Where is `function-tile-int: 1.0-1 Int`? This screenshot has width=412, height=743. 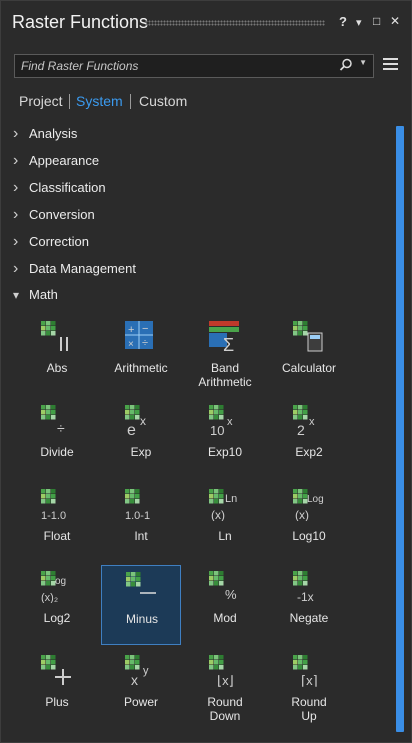 function-tile-int: 1.0-1 Int is located at coordinates (141, 523).